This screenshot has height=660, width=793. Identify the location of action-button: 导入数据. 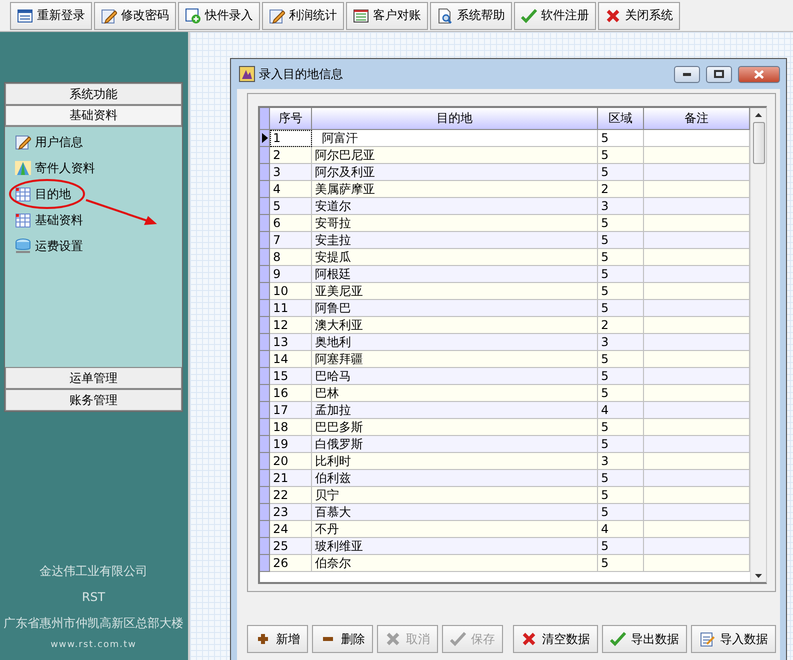
(733, 639).